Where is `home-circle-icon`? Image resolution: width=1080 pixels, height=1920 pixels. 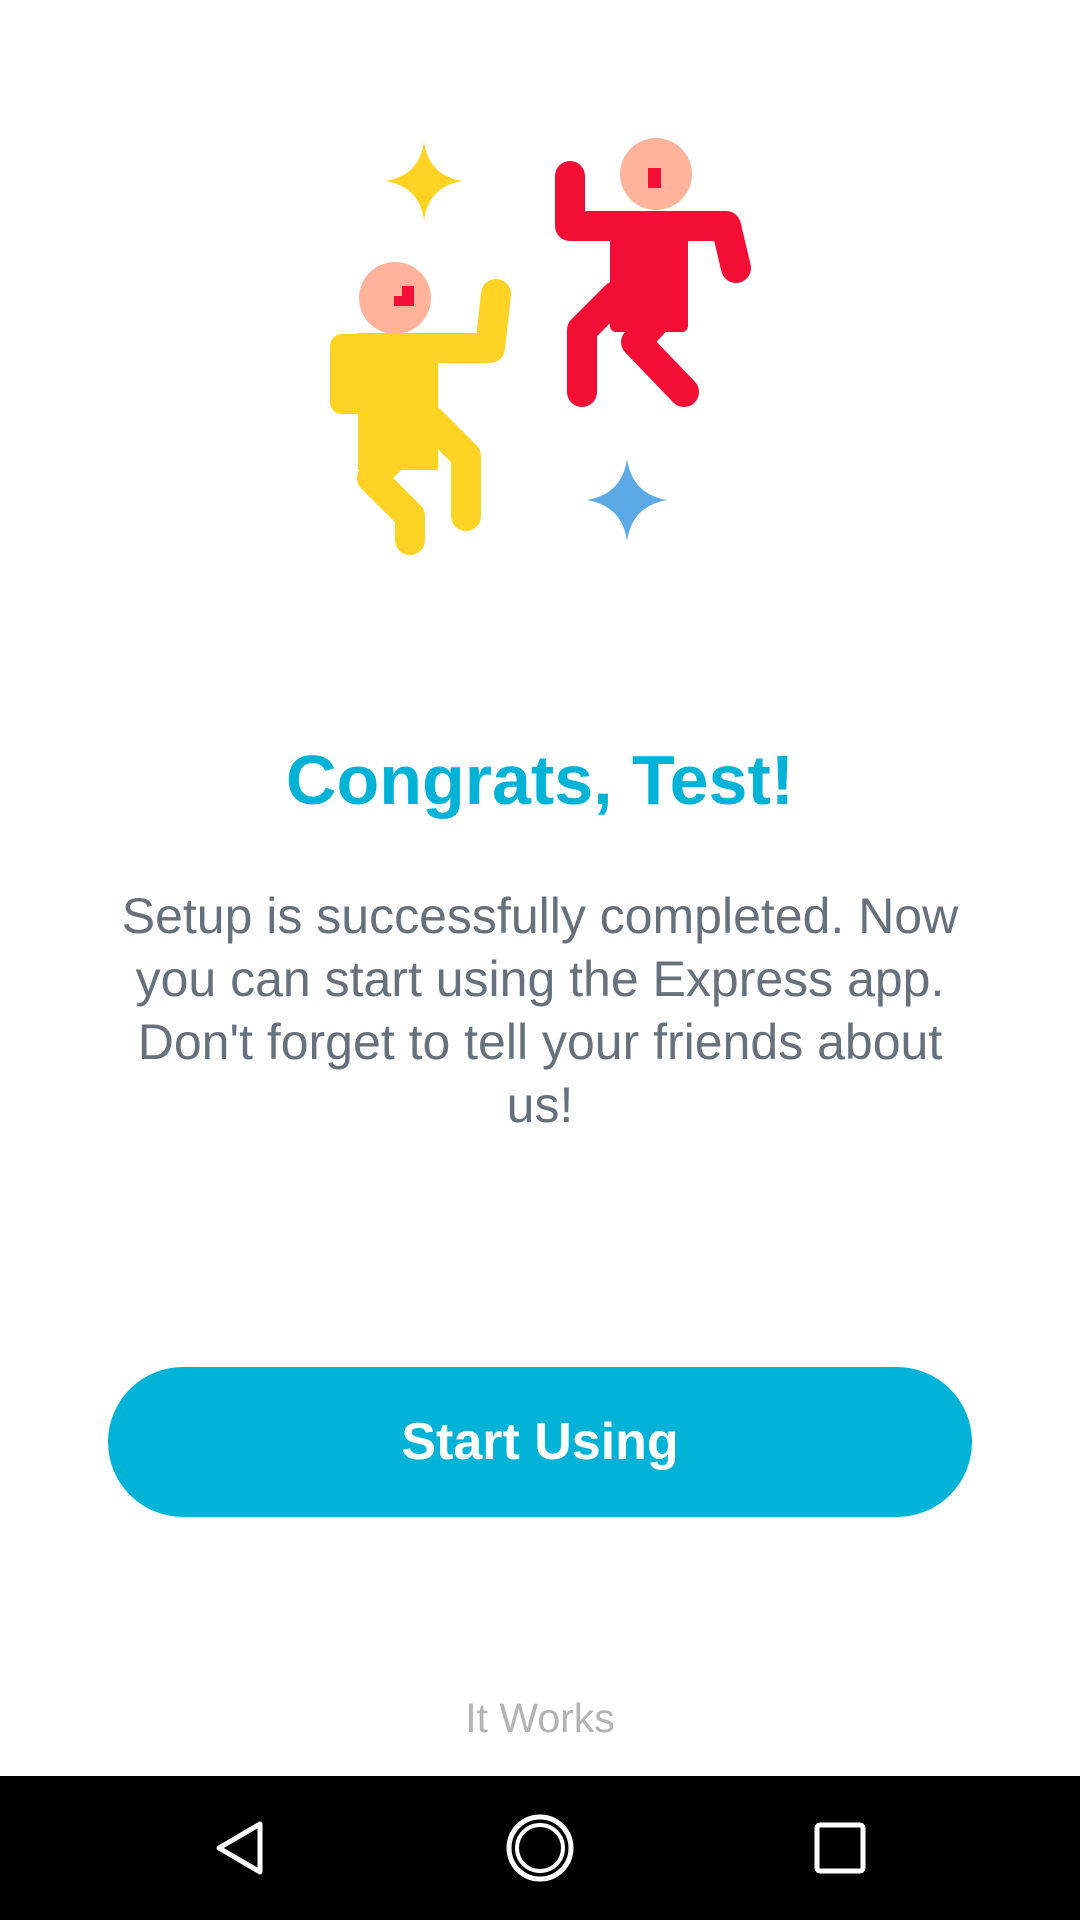 home-circle-icon is located at coordinates (540, 1848).